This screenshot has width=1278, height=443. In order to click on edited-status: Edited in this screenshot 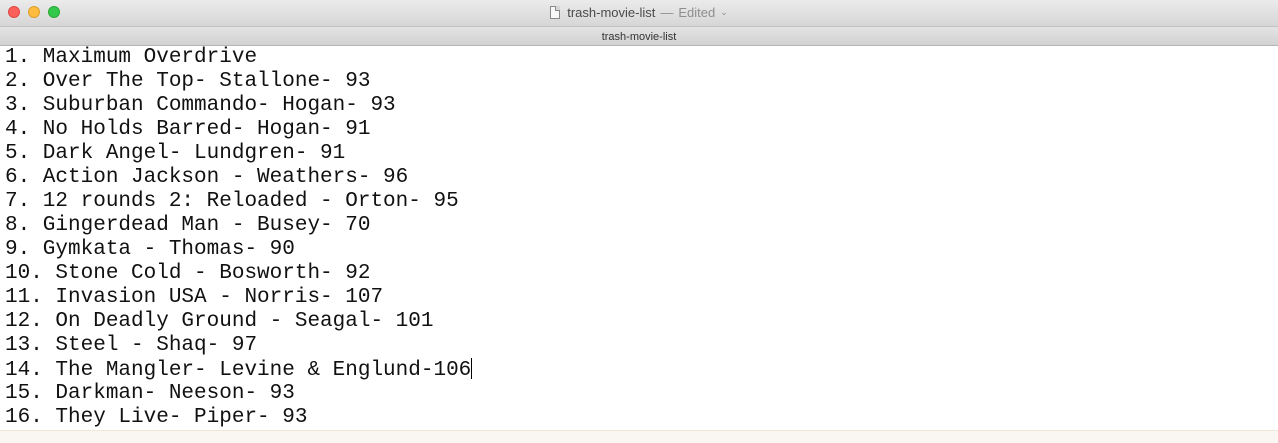, I will do `click(697, 12)`.